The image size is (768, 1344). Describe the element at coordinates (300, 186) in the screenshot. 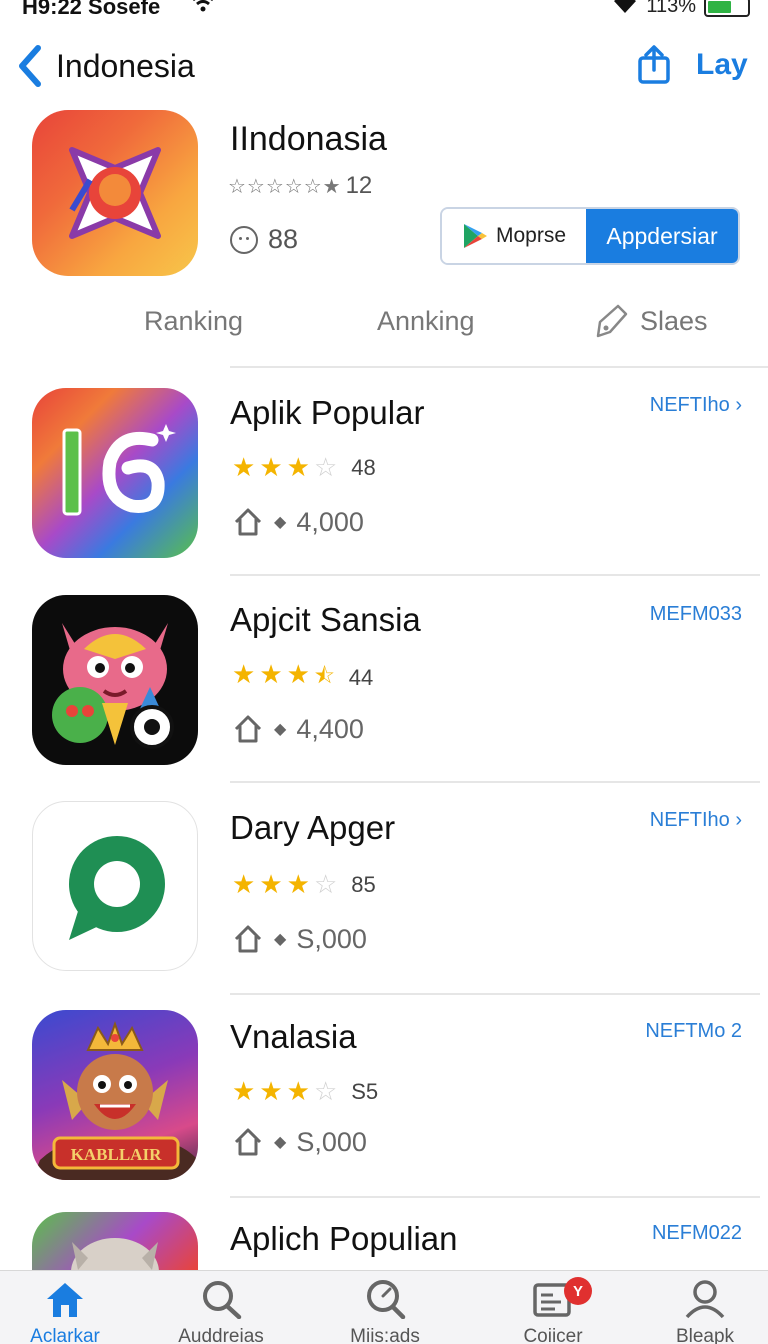

I see `header-rating: ☆☆☆☆☆★ 12` at that location.